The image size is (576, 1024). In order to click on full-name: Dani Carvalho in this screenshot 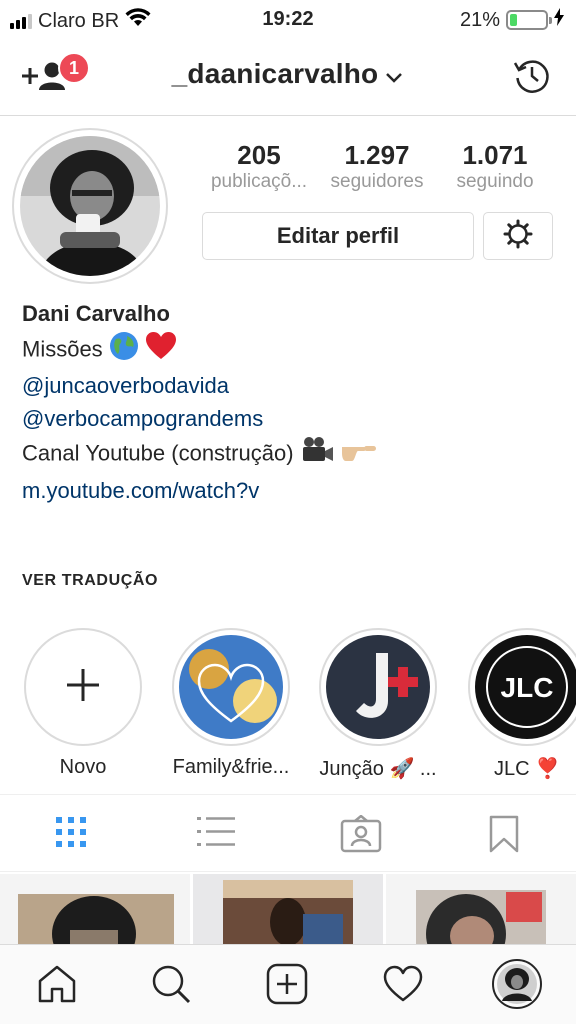, I will do `click(96, 313)`.